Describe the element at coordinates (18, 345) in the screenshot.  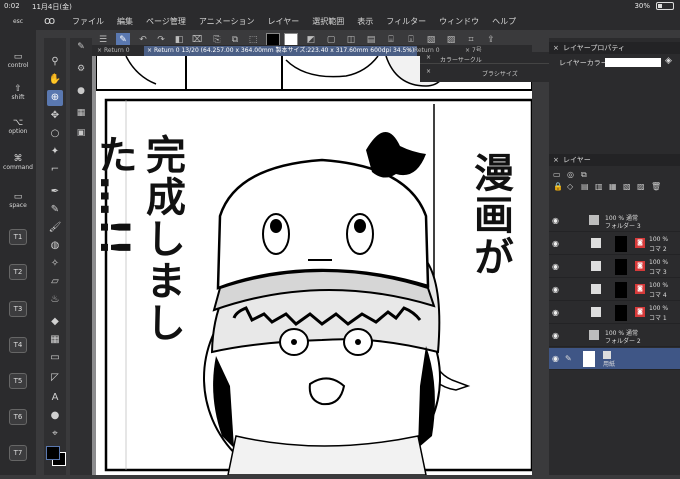
I see `t4-key: T4` at that location.